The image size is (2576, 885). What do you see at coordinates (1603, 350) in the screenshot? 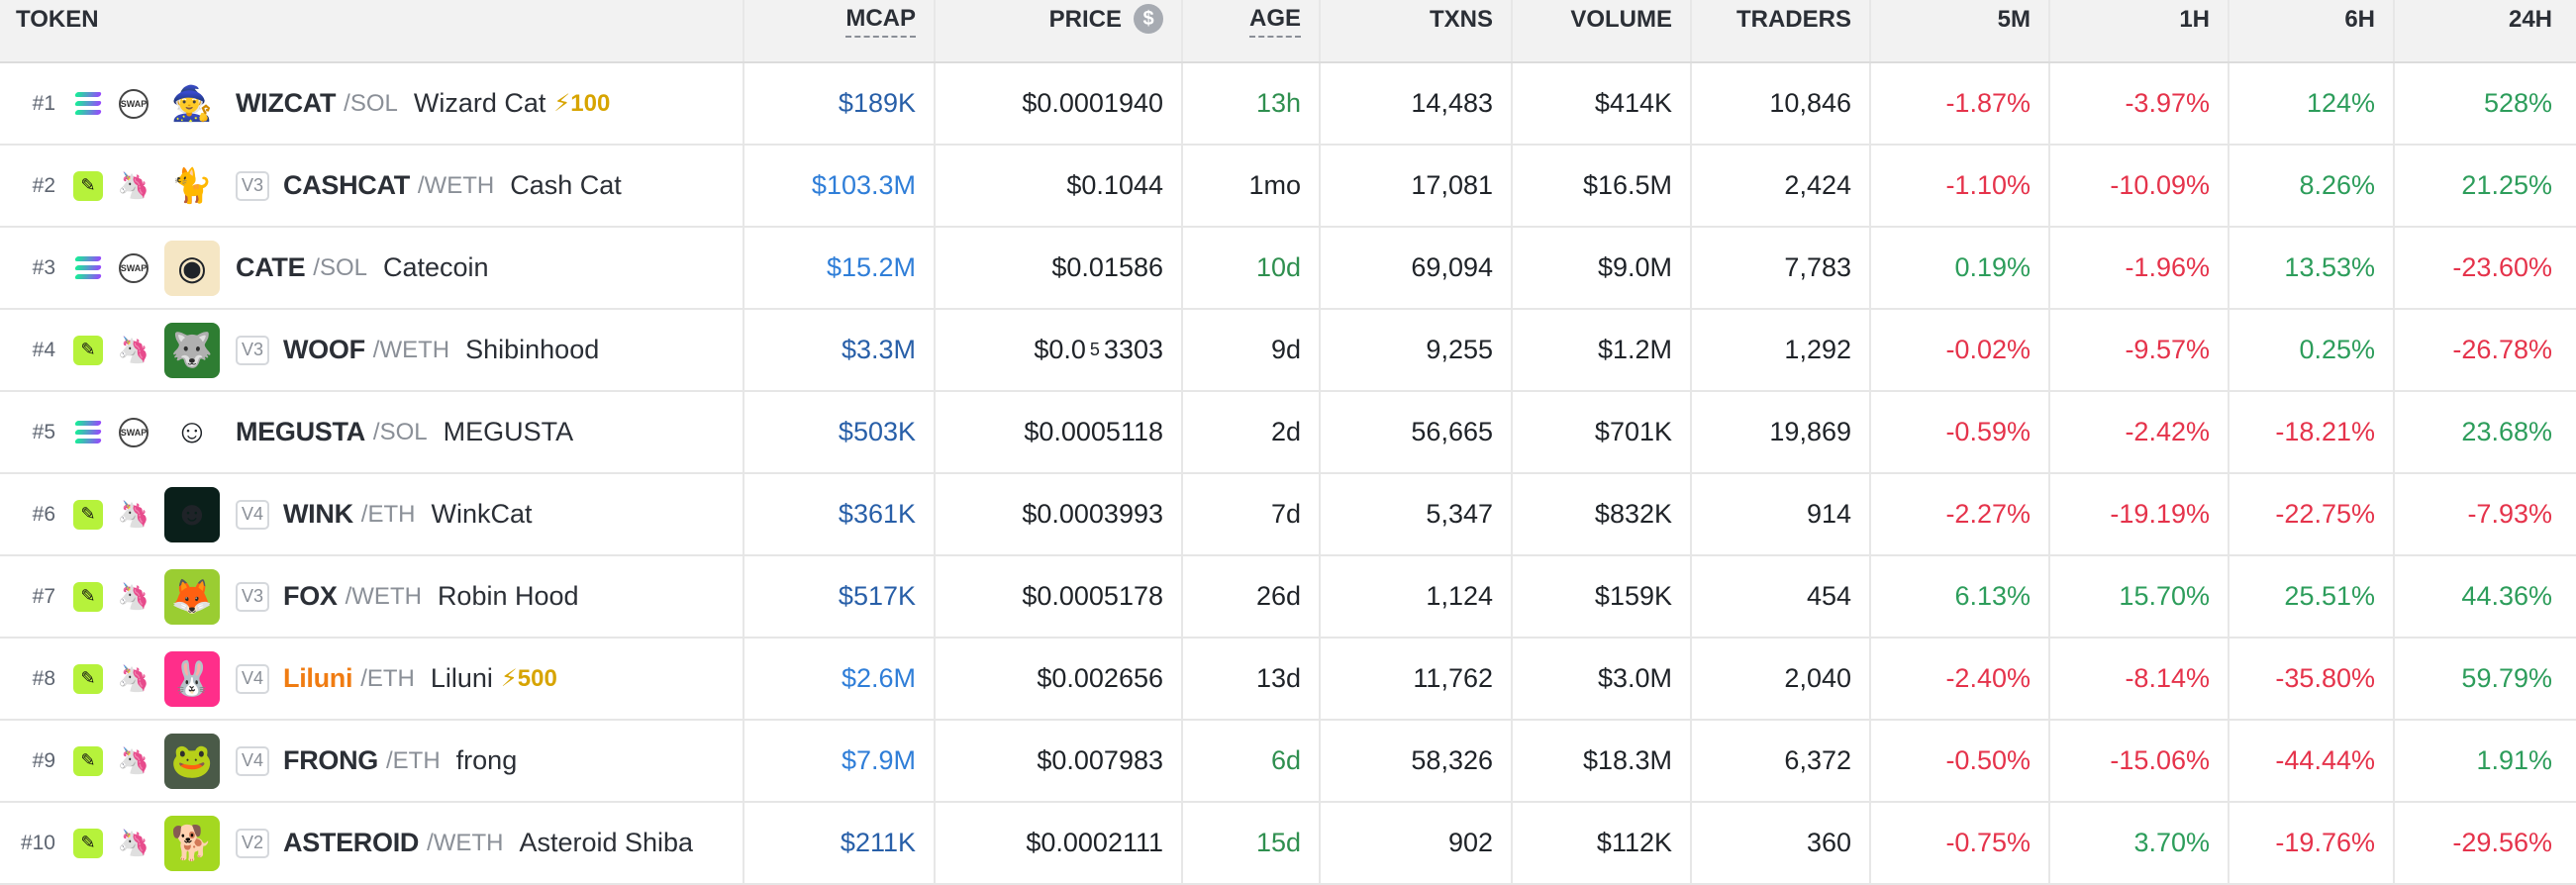
I see `volume-cell: $1.2M` at bounding box center [1603, 350].